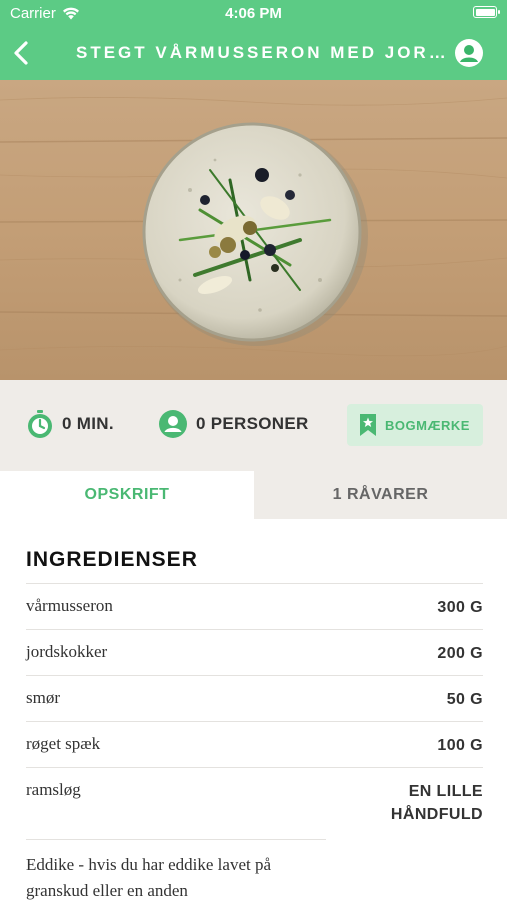 The height and width of the screenshot is (904, 507). I want to click on ingredient-row: jordskokker 200 G, so click(254, 652).